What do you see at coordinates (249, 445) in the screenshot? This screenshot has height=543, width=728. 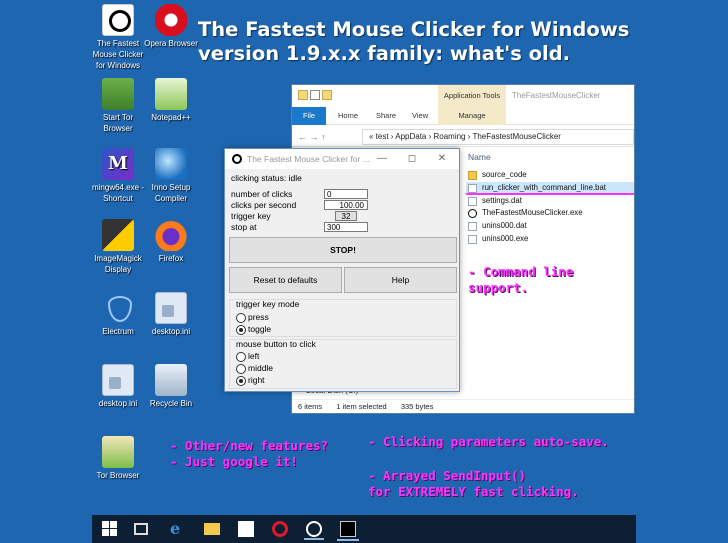 I see `note-line: - Other/new features?` at bounding box center [249, 445].